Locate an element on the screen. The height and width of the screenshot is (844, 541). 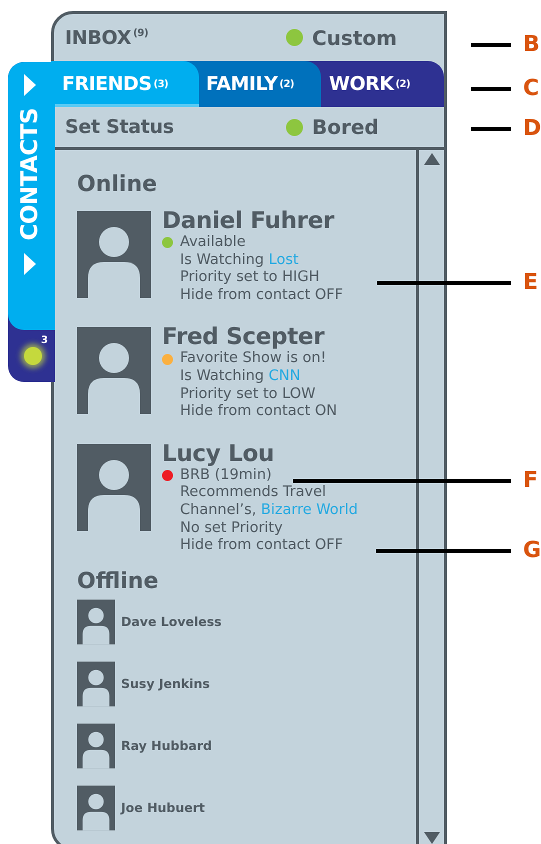
callout-letter: B is located at coordinates (531, 45).